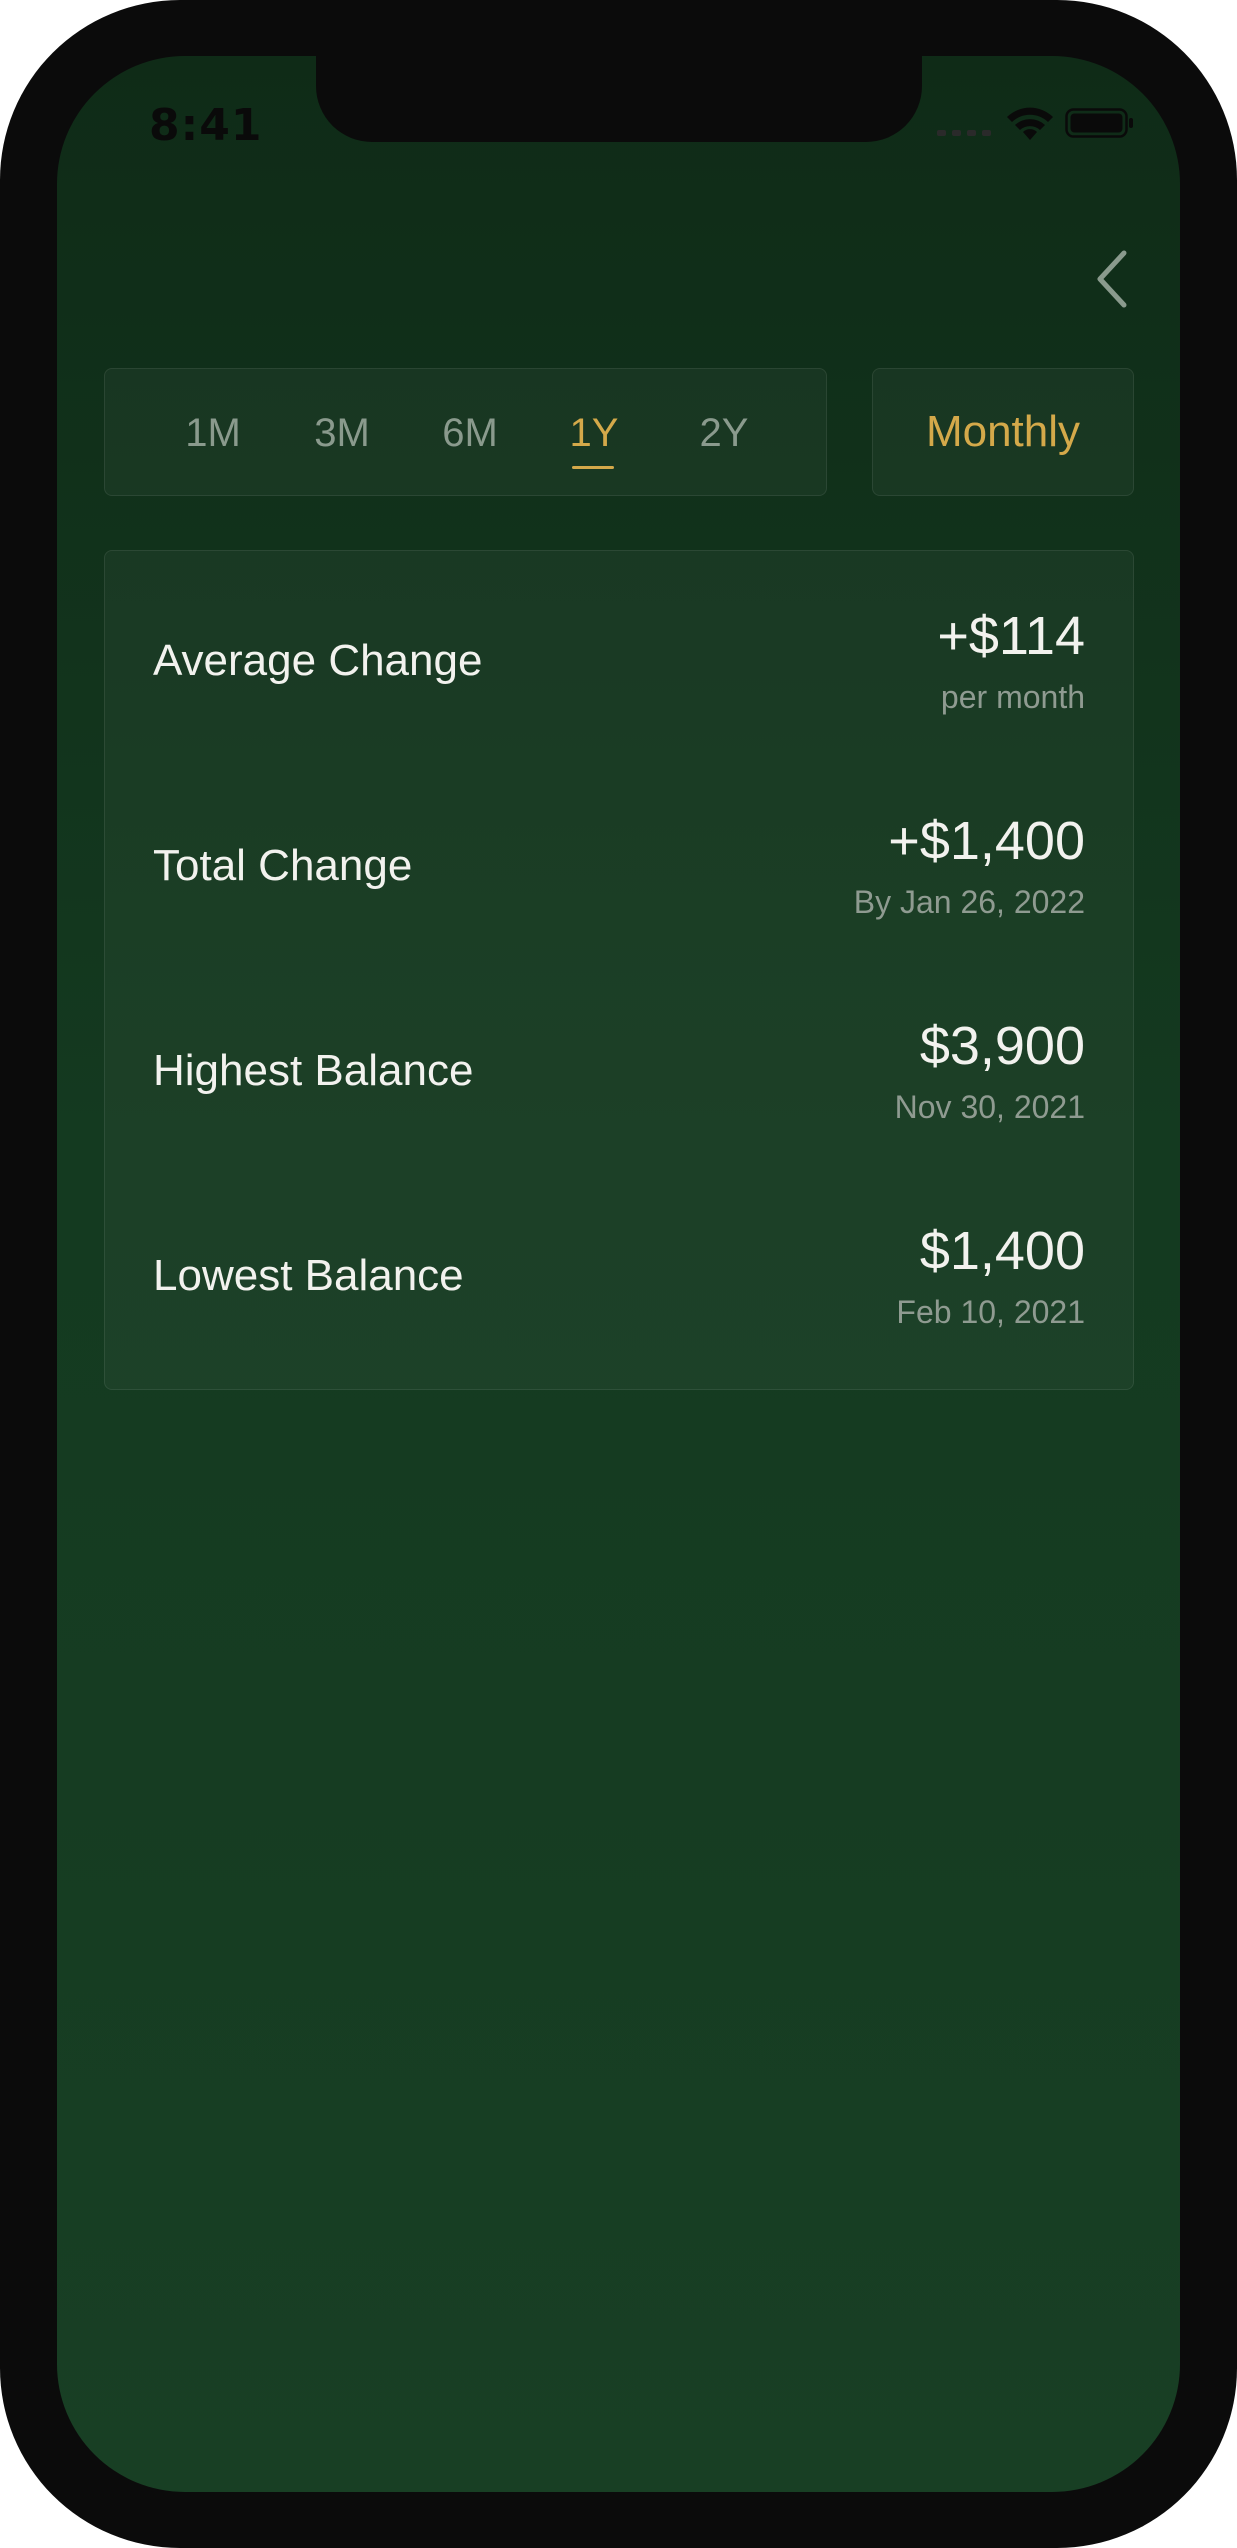 This screenshot has width=1237, height=2548. I want to click on stat-value: $1,400, so click(1002, 1251).